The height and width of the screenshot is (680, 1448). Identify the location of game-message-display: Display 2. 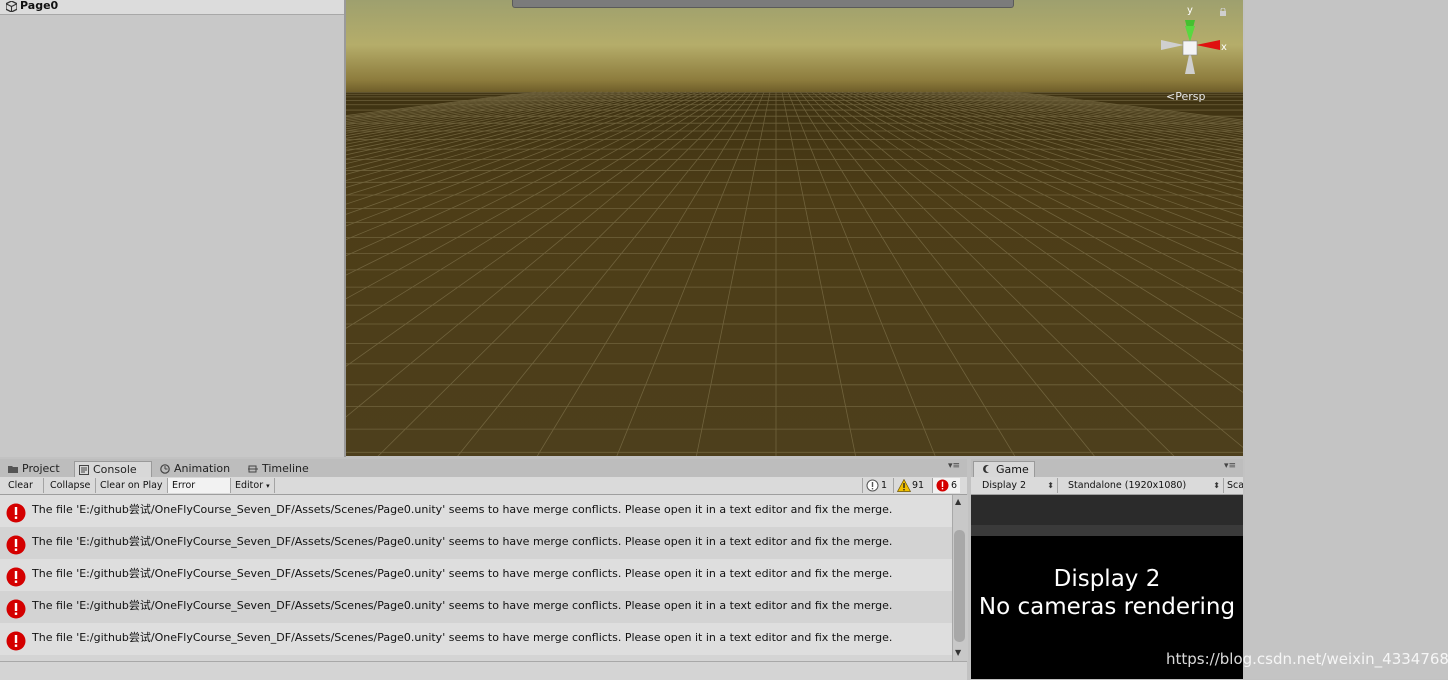
(1107, 579).